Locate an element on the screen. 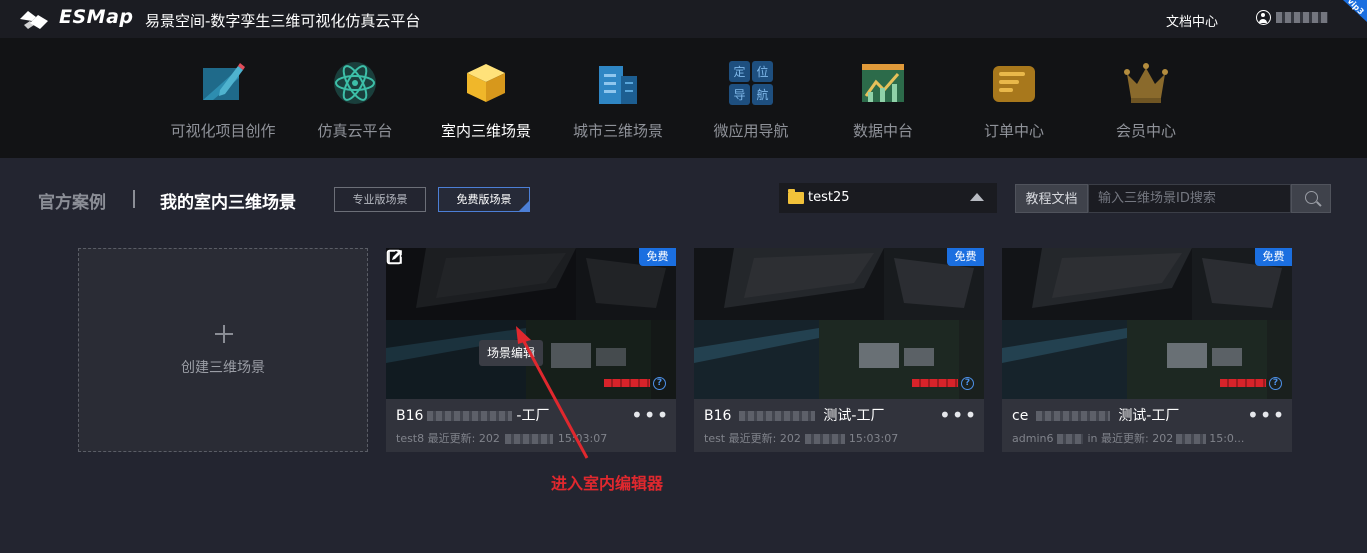  cube-icon is located at coordinates (486, 83).